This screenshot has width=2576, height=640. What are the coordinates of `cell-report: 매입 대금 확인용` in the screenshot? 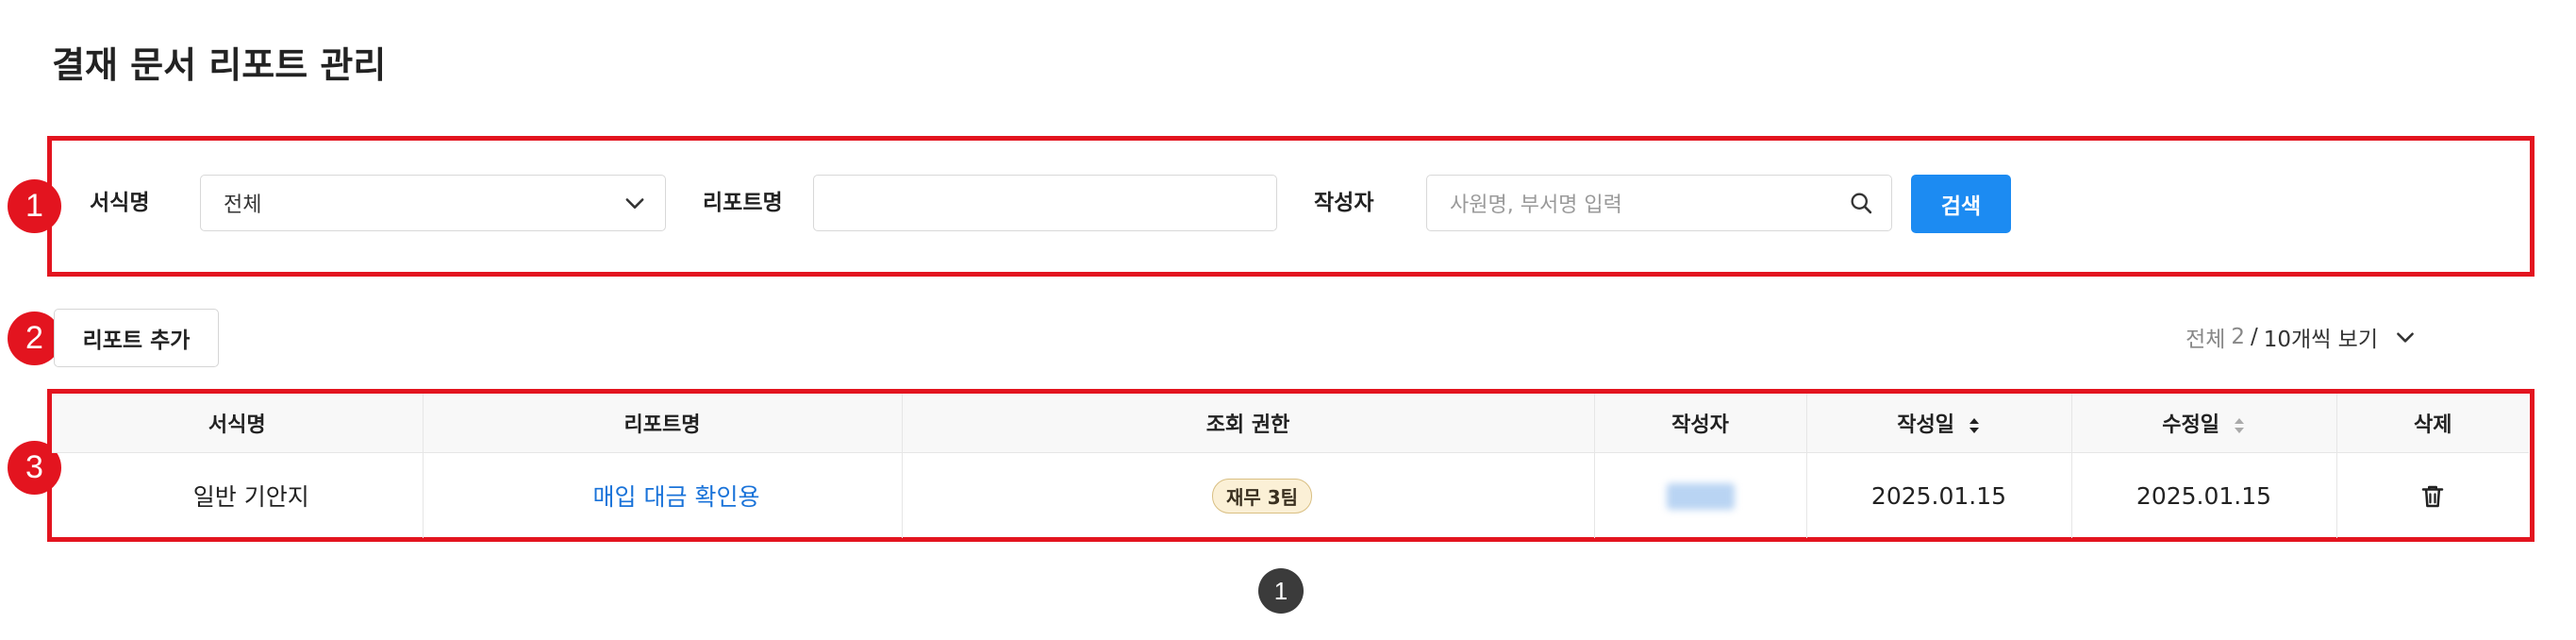 It's located at (663, 495).